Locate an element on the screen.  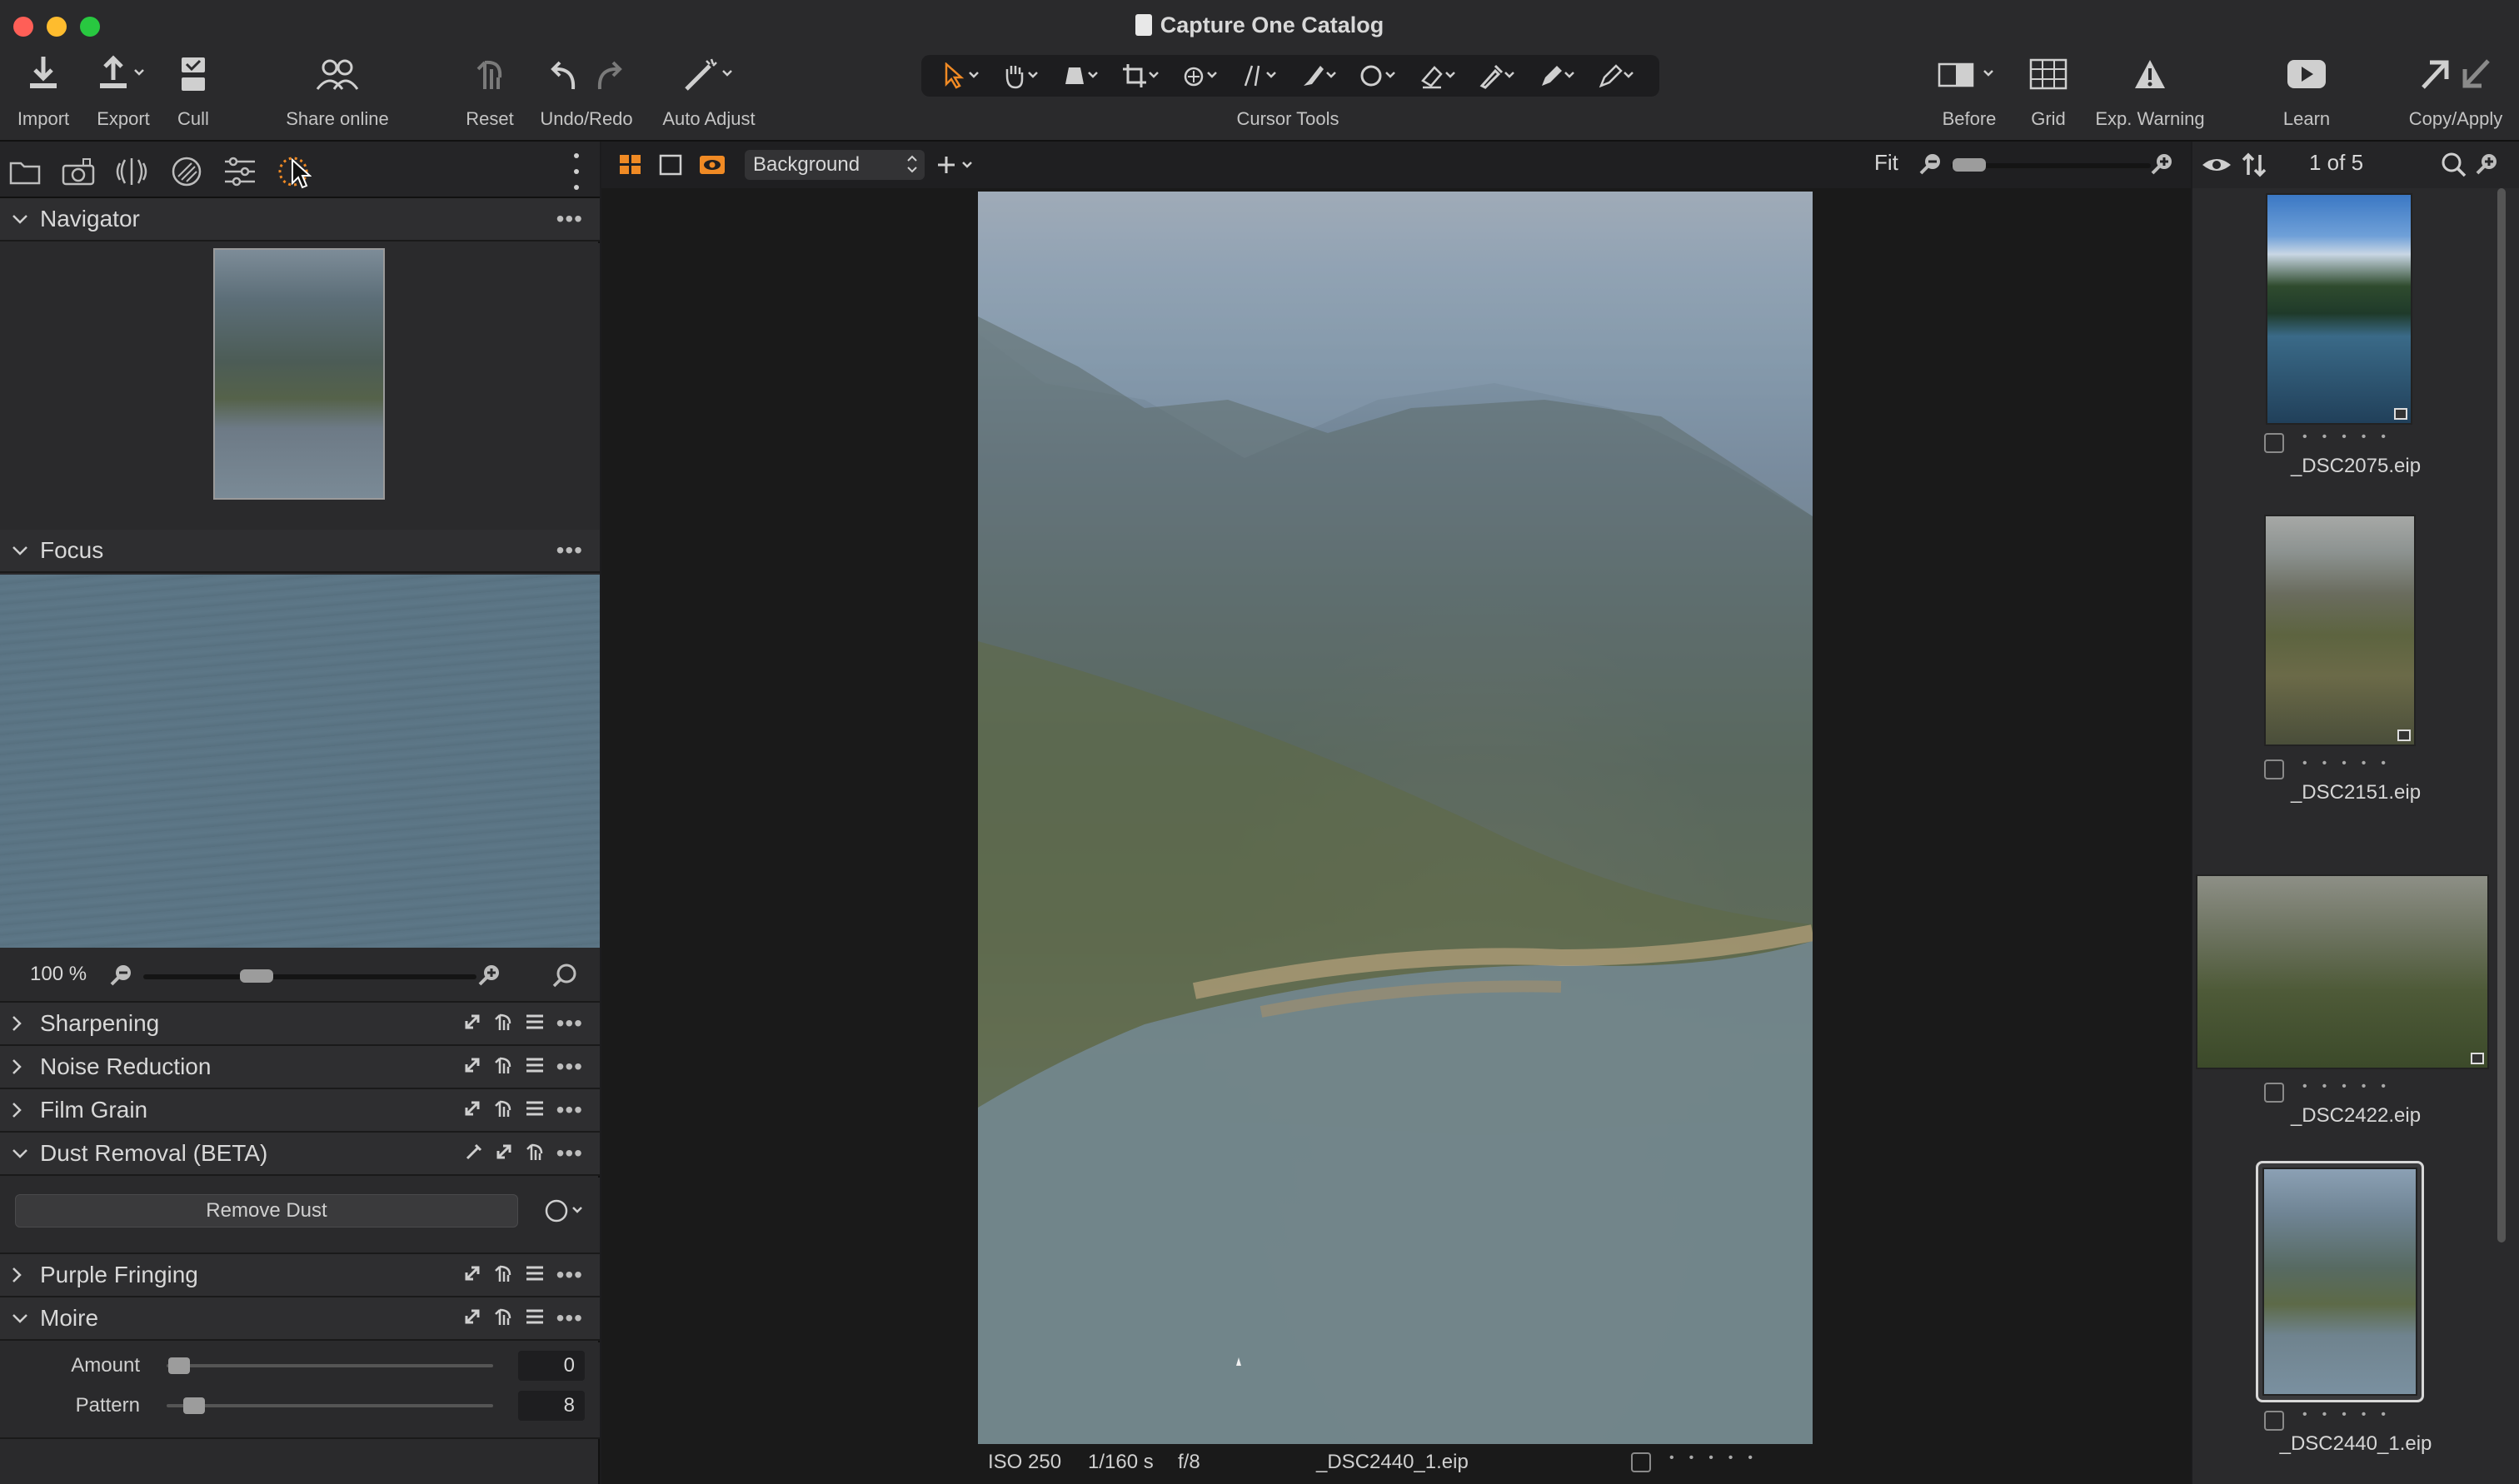
search-icon is located at coordinates (2454, 167).